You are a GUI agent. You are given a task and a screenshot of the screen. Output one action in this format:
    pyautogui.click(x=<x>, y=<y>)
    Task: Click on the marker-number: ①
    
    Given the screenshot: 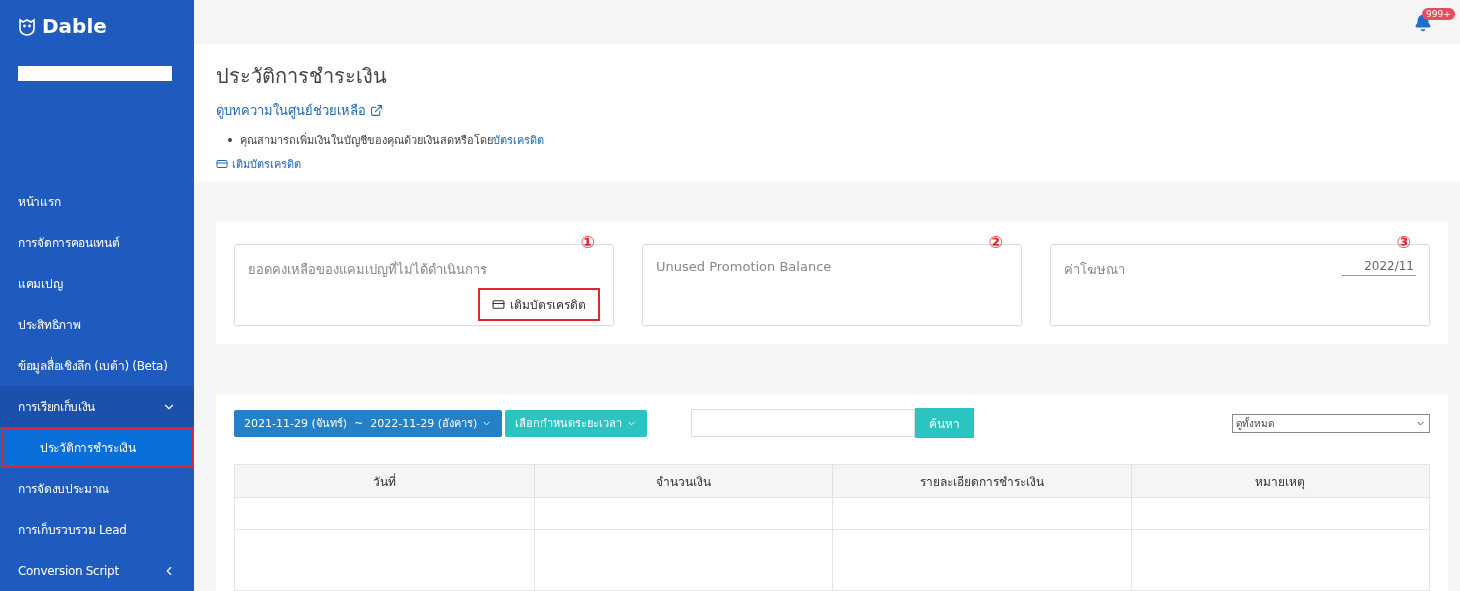 What is the action you would take?
    pyautogui.click(x=587, y=242)
    